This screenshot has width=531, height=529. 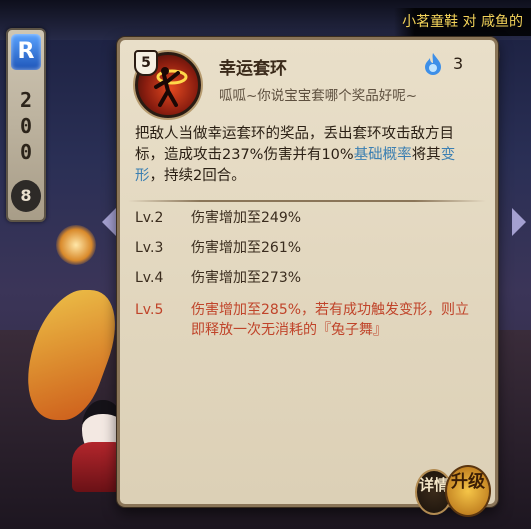 I want to click on keyword-base-probability: 基础概率, so click(x=383, y=155).